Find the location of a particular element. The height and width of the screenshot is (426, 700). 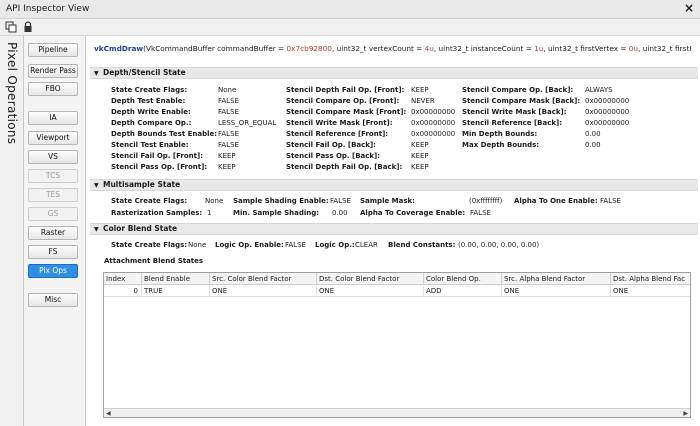

field-label: Stencil Pass Op. [Back]: is located at coordinates (333, 156).